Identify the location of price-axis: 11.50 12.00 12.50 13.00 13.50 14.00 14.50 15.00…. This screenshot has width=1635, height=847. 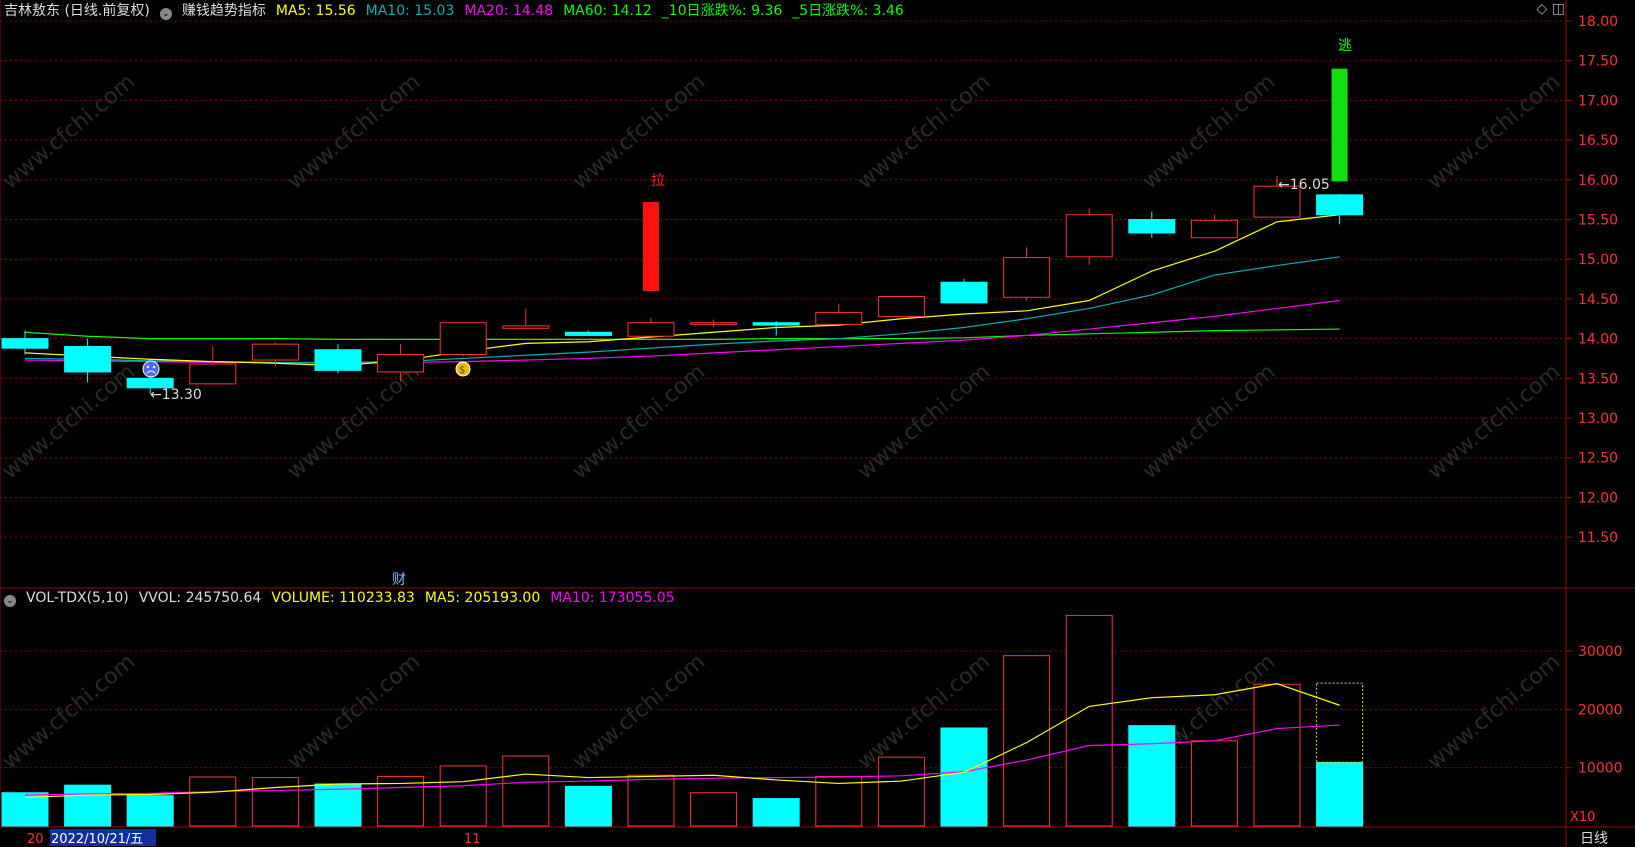
(1592, 280).